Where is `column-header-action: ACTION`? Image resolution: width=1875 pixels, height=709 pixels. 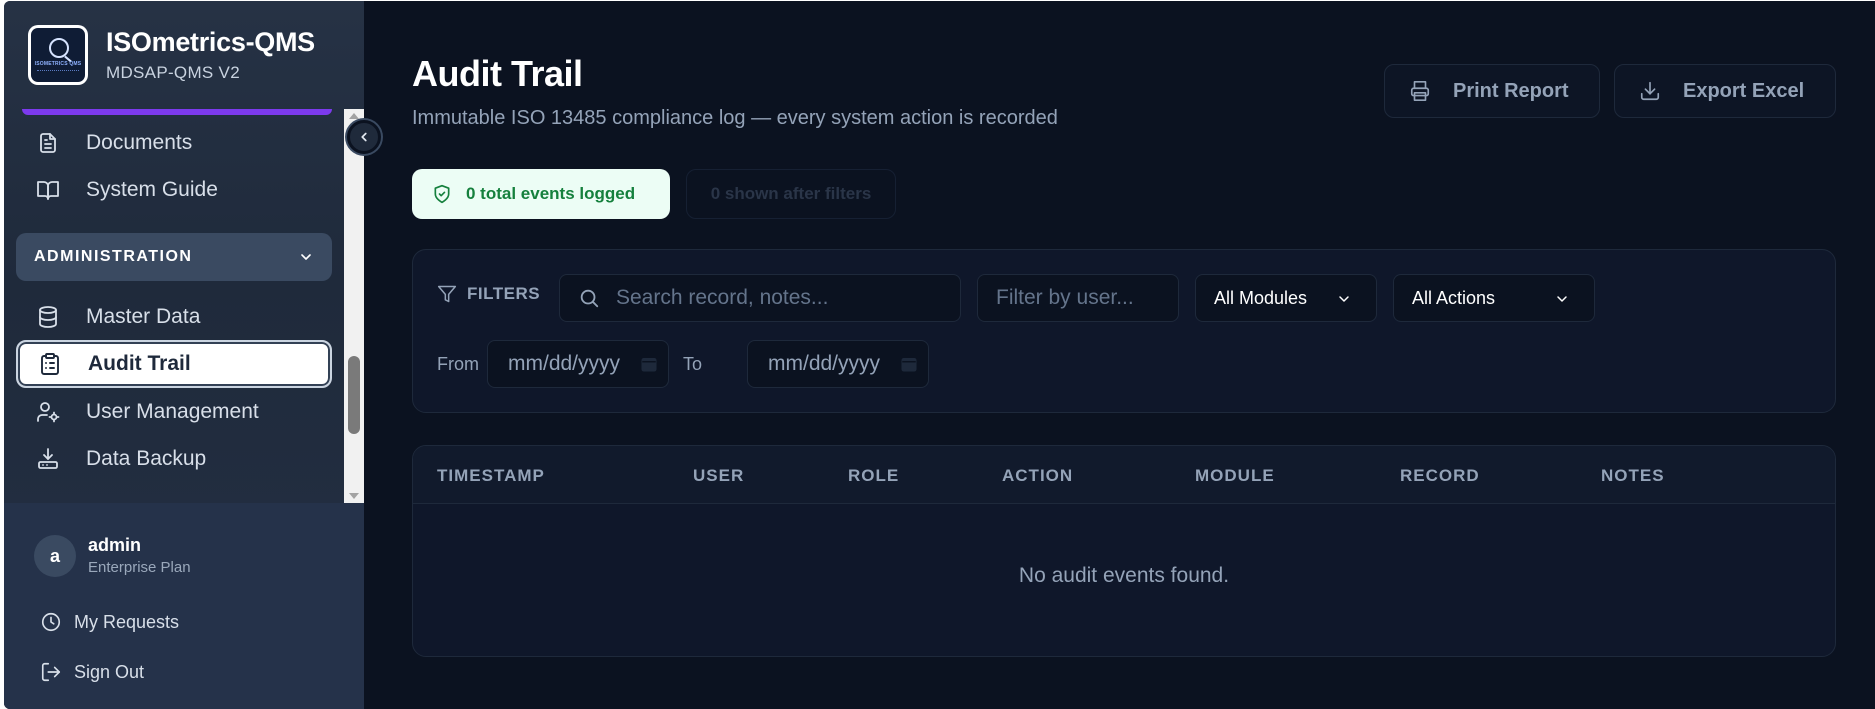 column-header-action: ACTION is located at coordinates (1037, 476).